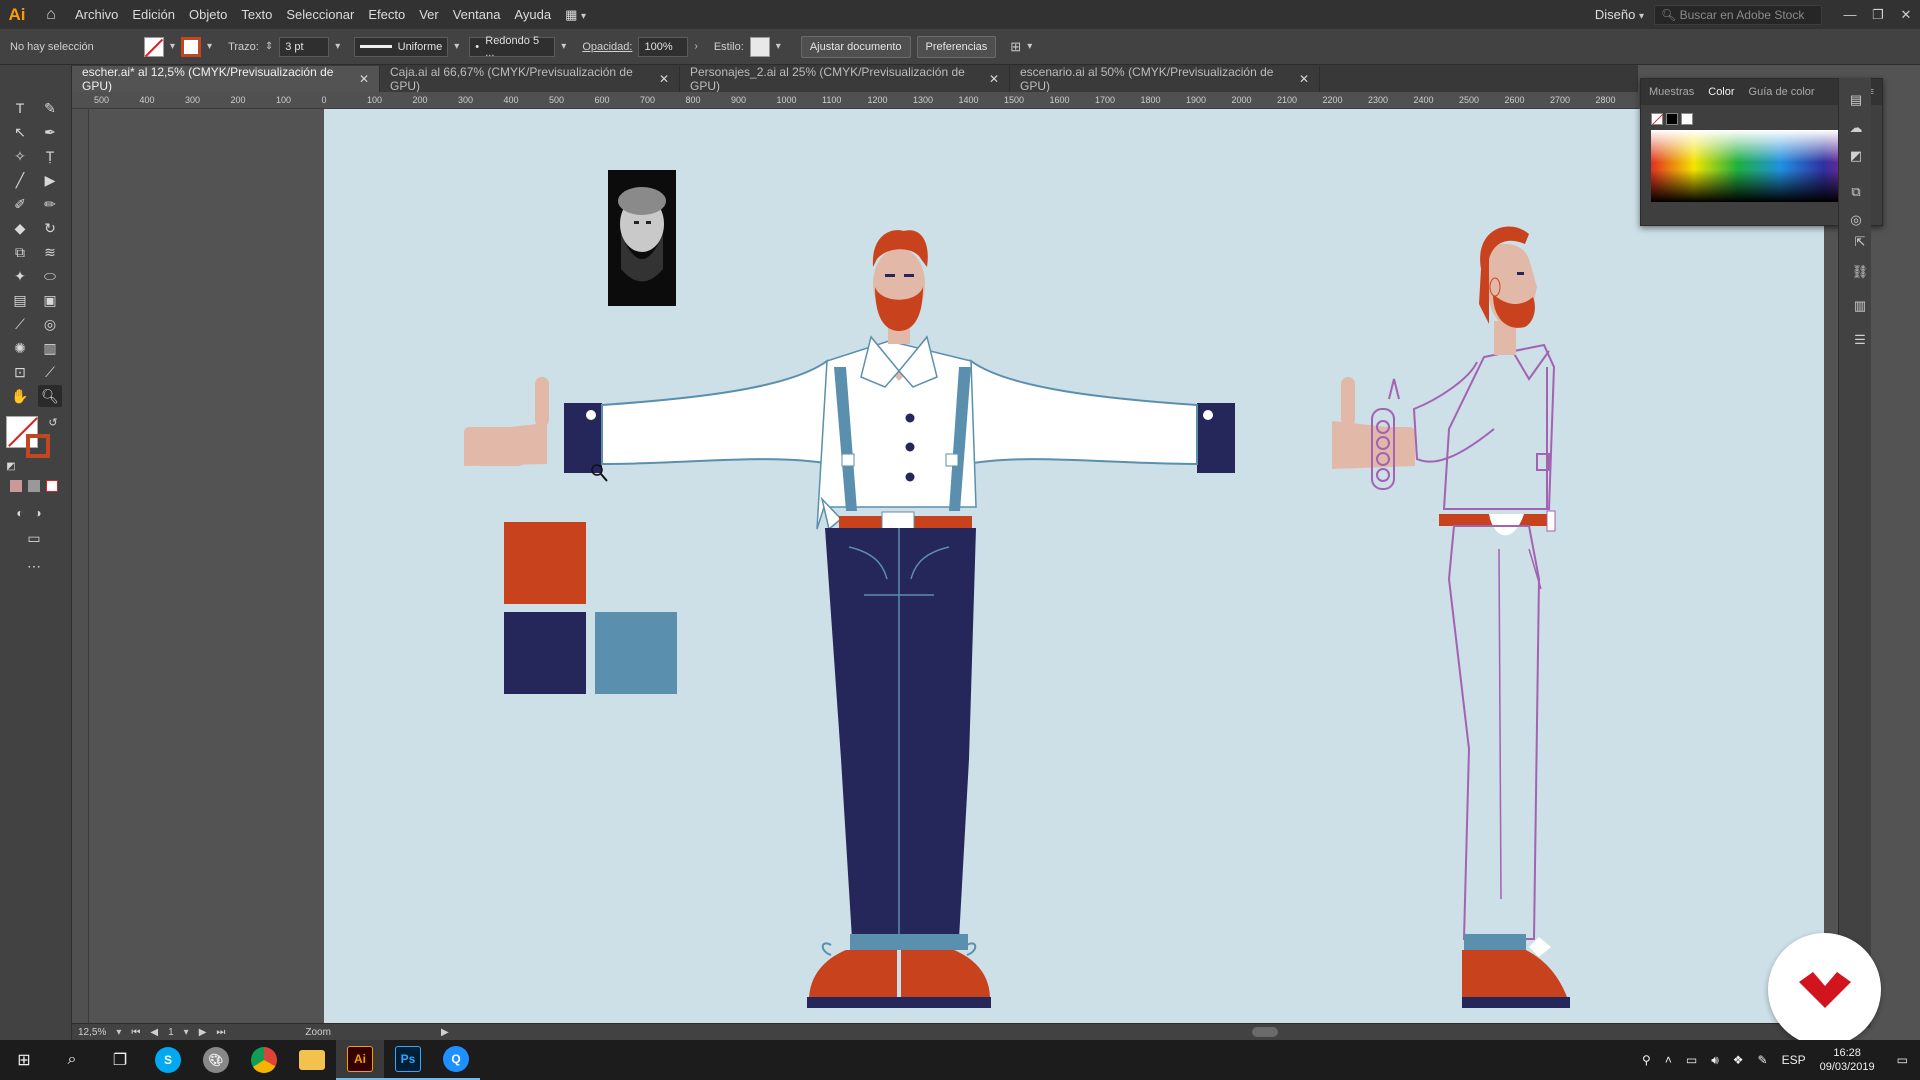 The height and width of the screenshot is (1080, 1920). Describe the element at coordinates (120, 1060) in the screenshot. I see `task-view-icon: ❐` at that location.